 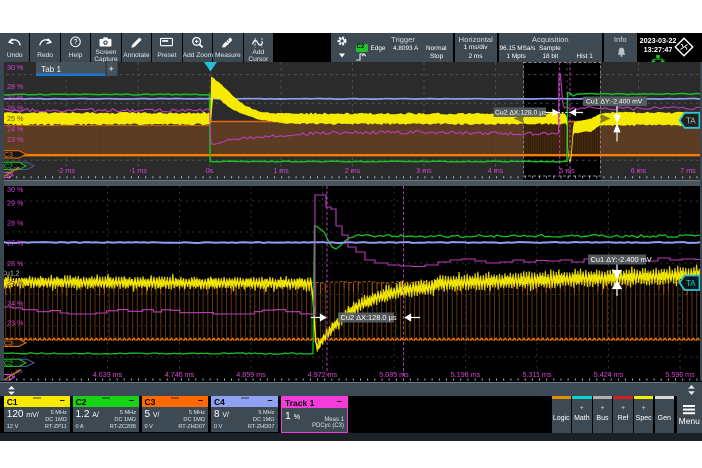 What do you see at coordinates (680, 374) in the screenshot?
I see `svg-text: 5.596 ms` at bounding box center [680, 374].